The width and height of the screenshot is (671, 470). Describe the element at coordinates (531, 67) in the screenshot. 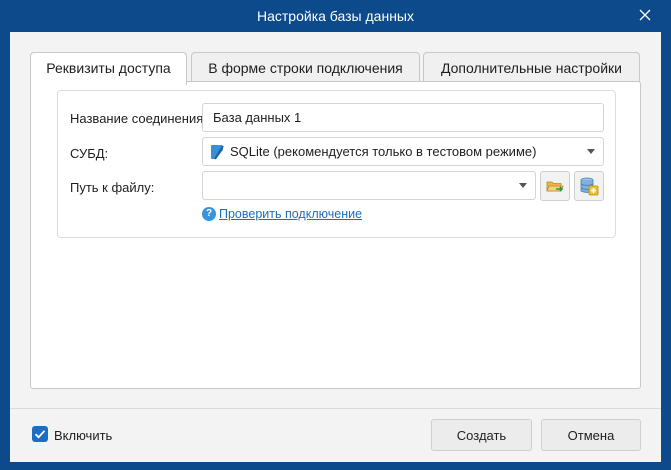

I see `tab-additional-settings: Дополнительные настройки` at that location.